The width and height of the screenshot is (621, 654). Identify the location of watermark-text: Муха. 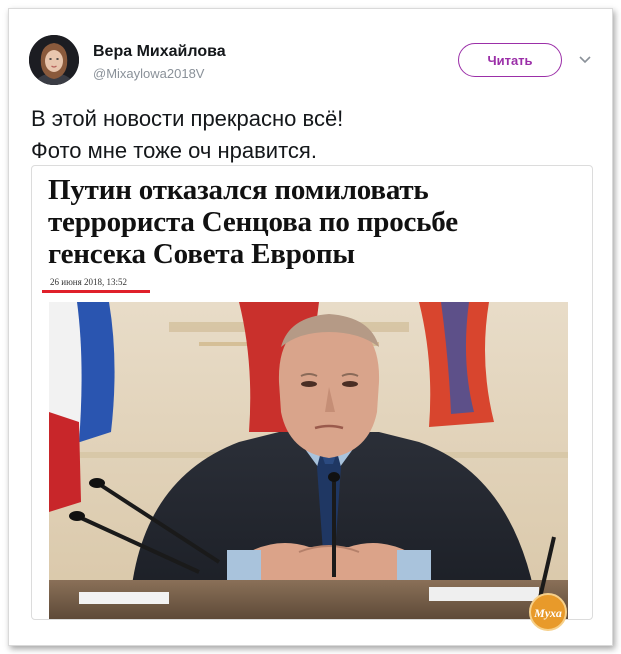
(547, 613).